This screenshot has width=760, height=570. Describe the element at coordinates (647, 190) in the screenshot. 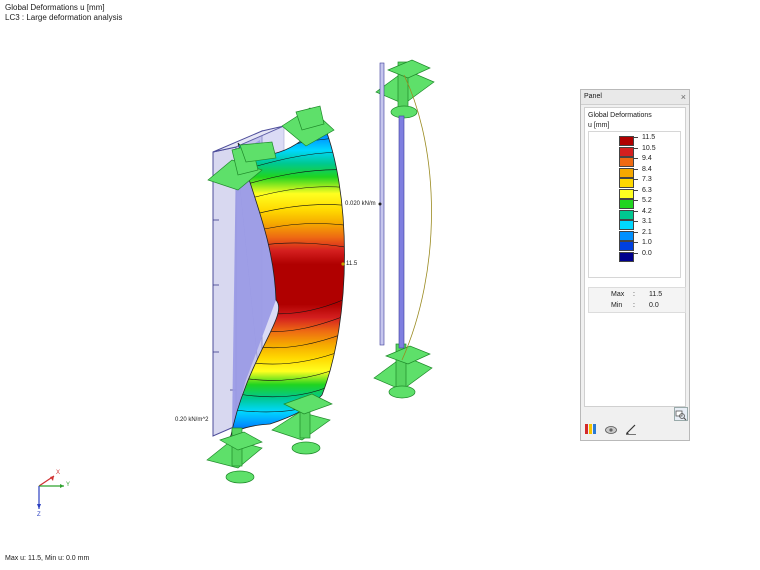

I see `scale-value: 6.3` at that location.